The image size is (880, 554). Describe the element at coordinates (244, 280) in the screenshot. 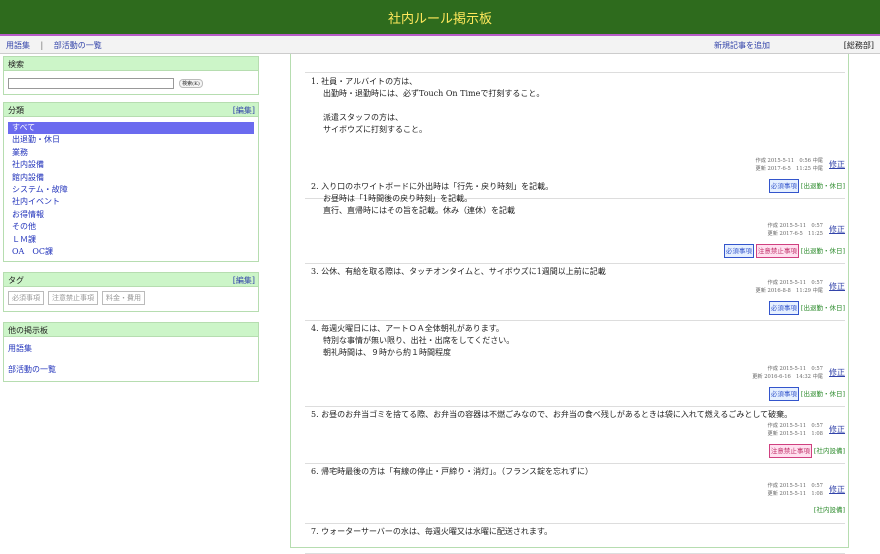

I see `tag-edit-link: [編集]` at that location.